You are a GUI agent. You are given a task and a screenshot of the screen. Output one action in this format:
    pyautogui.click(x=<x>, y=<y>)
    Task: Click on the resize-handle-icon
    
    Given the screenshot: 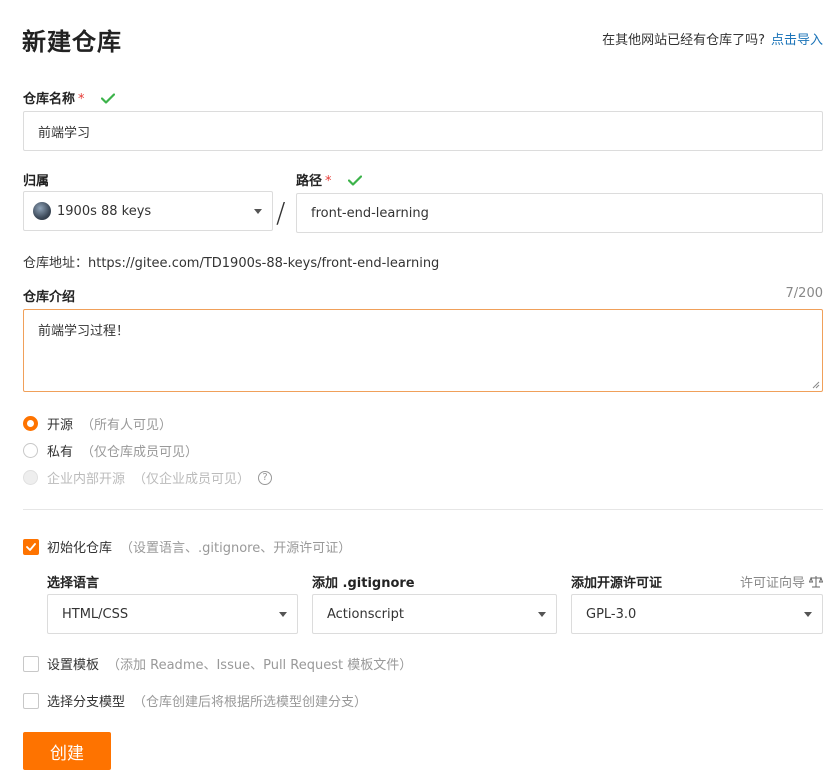 What is the action you would take?
    pyautogui.click(x=816, y=385)
    